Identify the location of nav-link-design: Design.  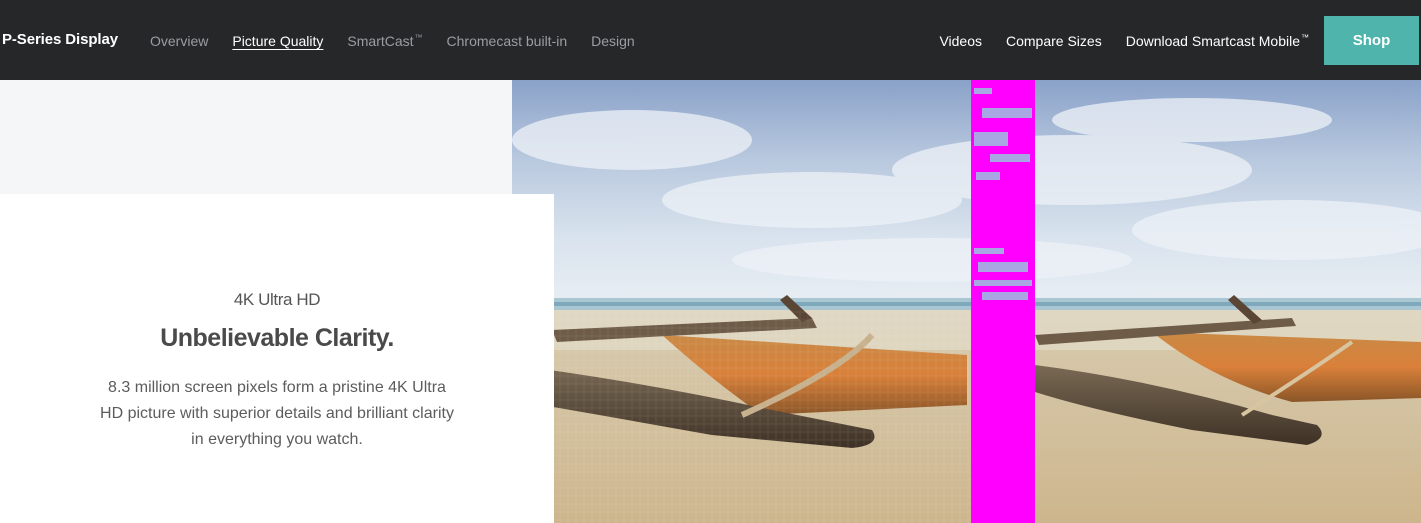
(613, 41).